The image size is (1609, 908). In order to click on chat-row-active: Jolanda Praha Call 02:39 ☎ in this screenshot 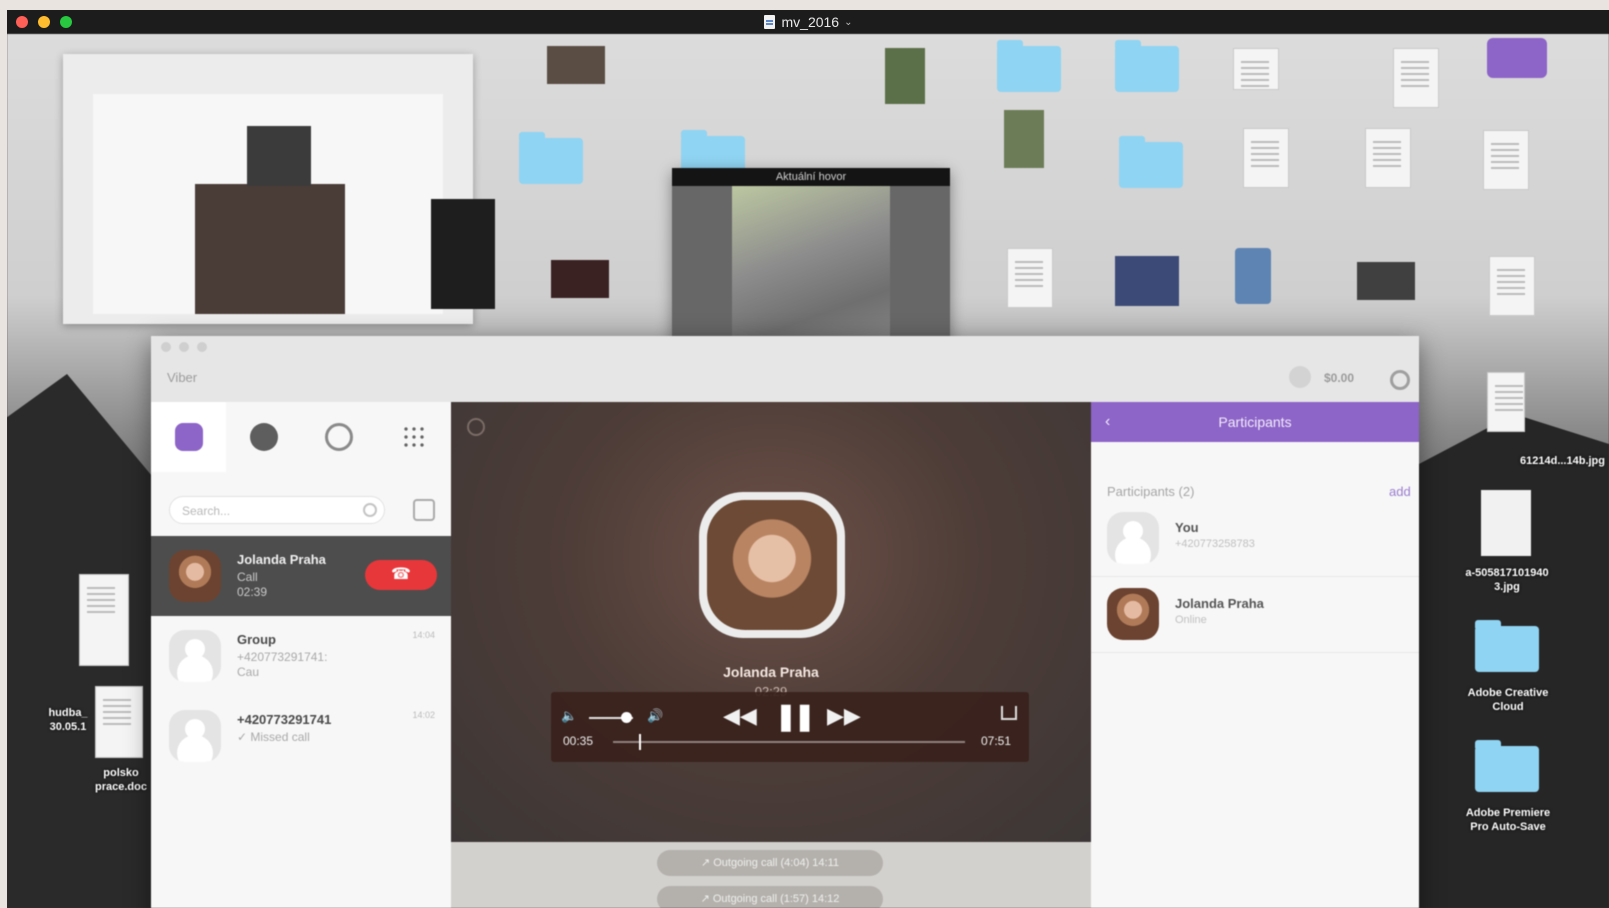, I will do `click(301, 576)`.